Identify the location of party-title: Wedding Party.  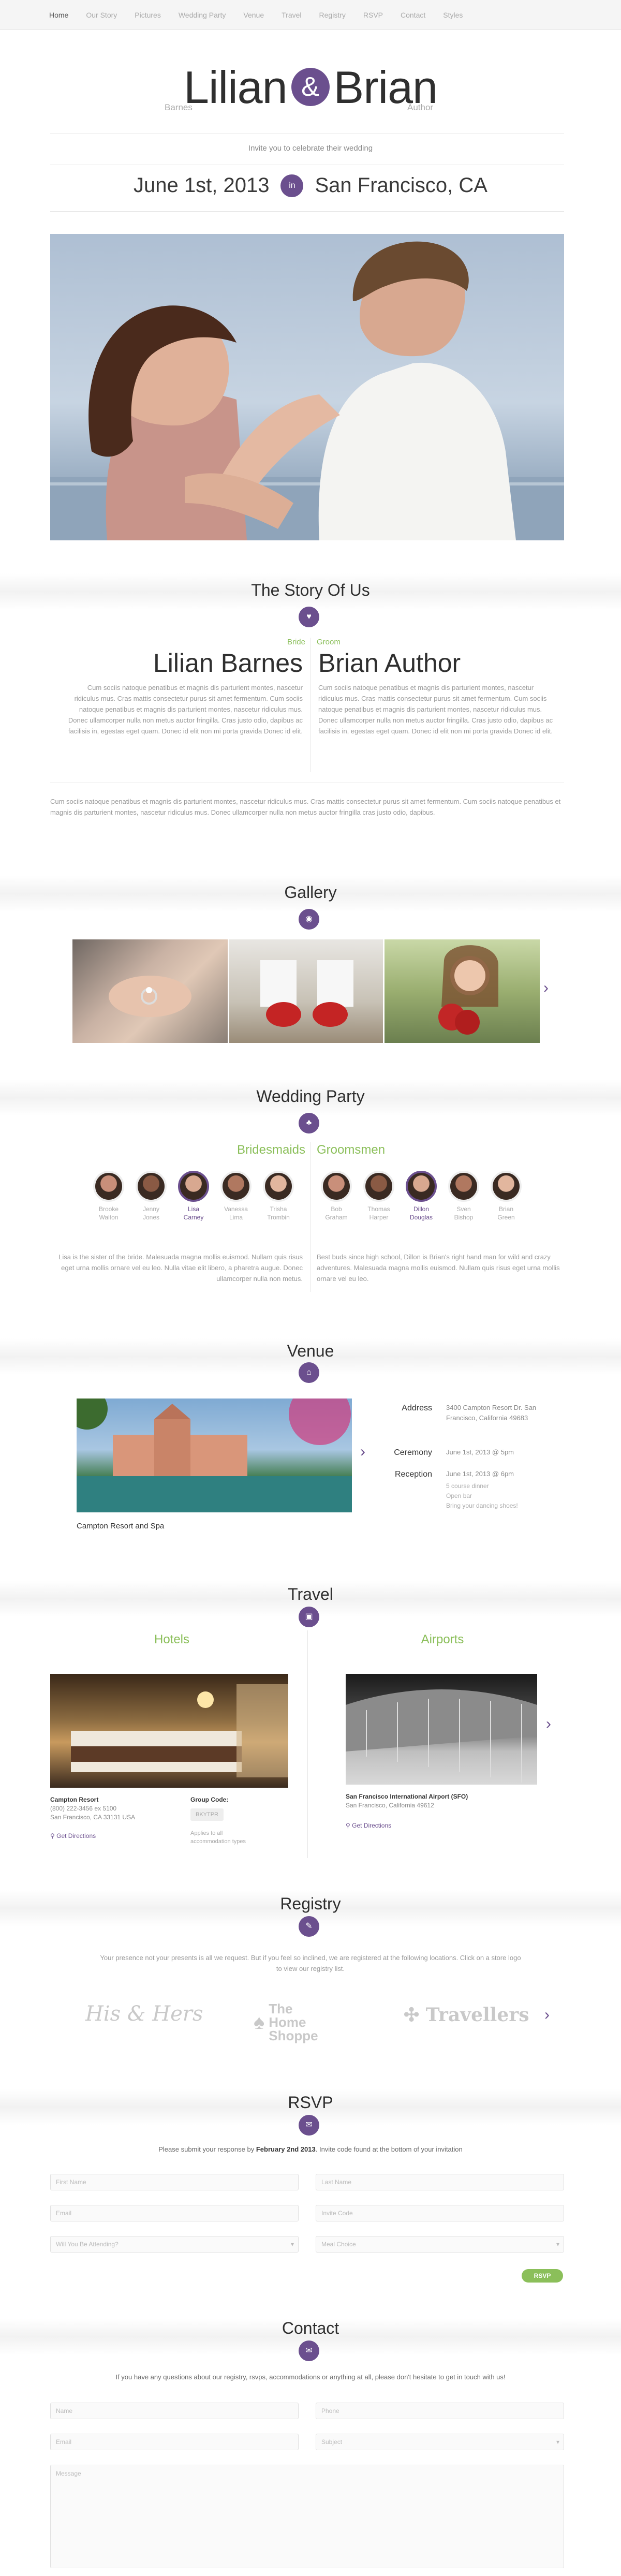
(310, 1097).